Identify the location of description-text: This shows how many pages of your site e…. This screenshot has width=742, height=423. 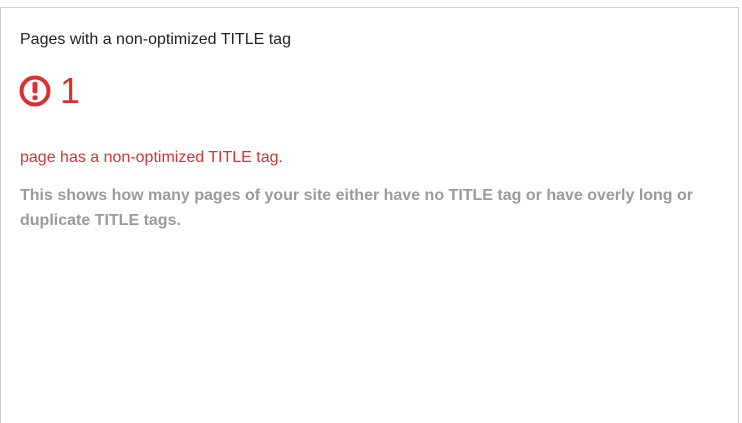
(357, 208).